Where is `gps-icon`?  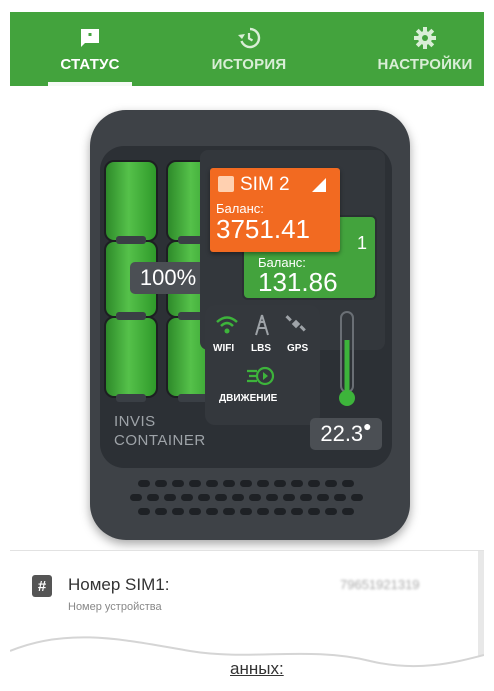 gps-icon is located at coordinates (296, 326).